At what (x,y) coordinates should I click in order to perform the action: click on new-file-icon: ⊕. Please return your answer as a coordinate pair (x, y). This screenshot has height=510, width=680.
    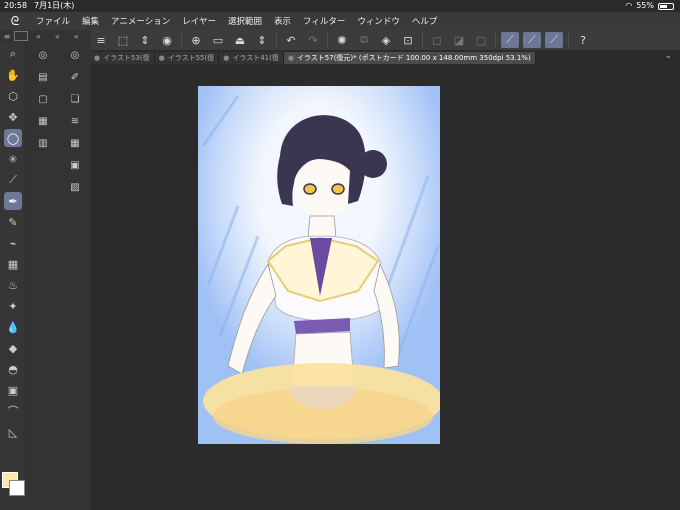
    Looking at the image, I should click on (196, 40).